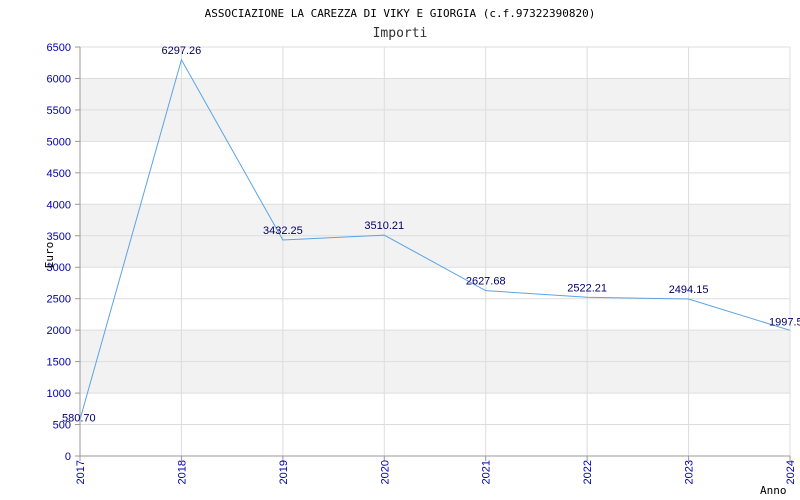 This screenshot has height=500, width=800. I want to click on y-tick-label: 6000, so click(59, 79).